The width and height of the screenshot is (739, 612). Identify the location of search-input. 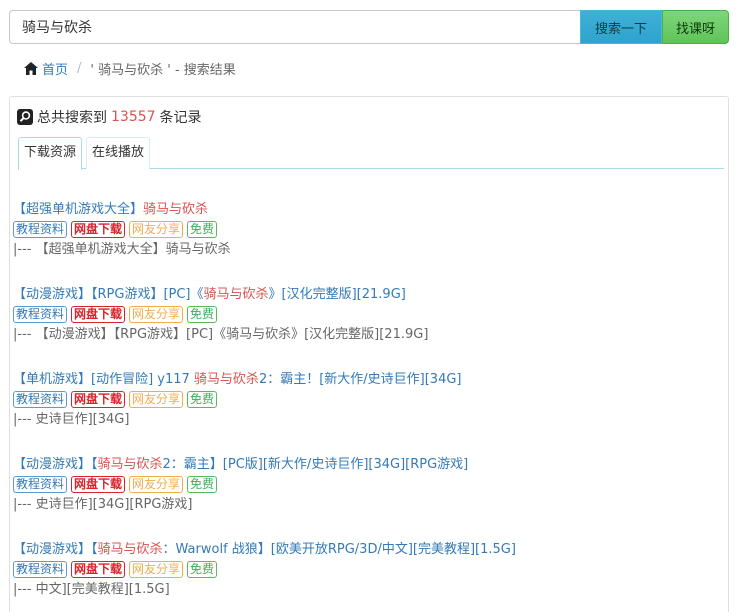
(294, 27).